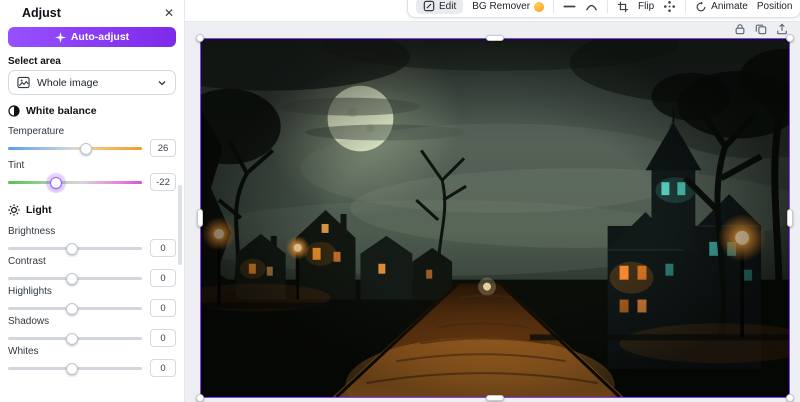 This screenshot has height=402, width=800. What do you see at coordinates (163, 148) in the screenshot?
I see `slider-value: 26` at bounding box center [163, 148].